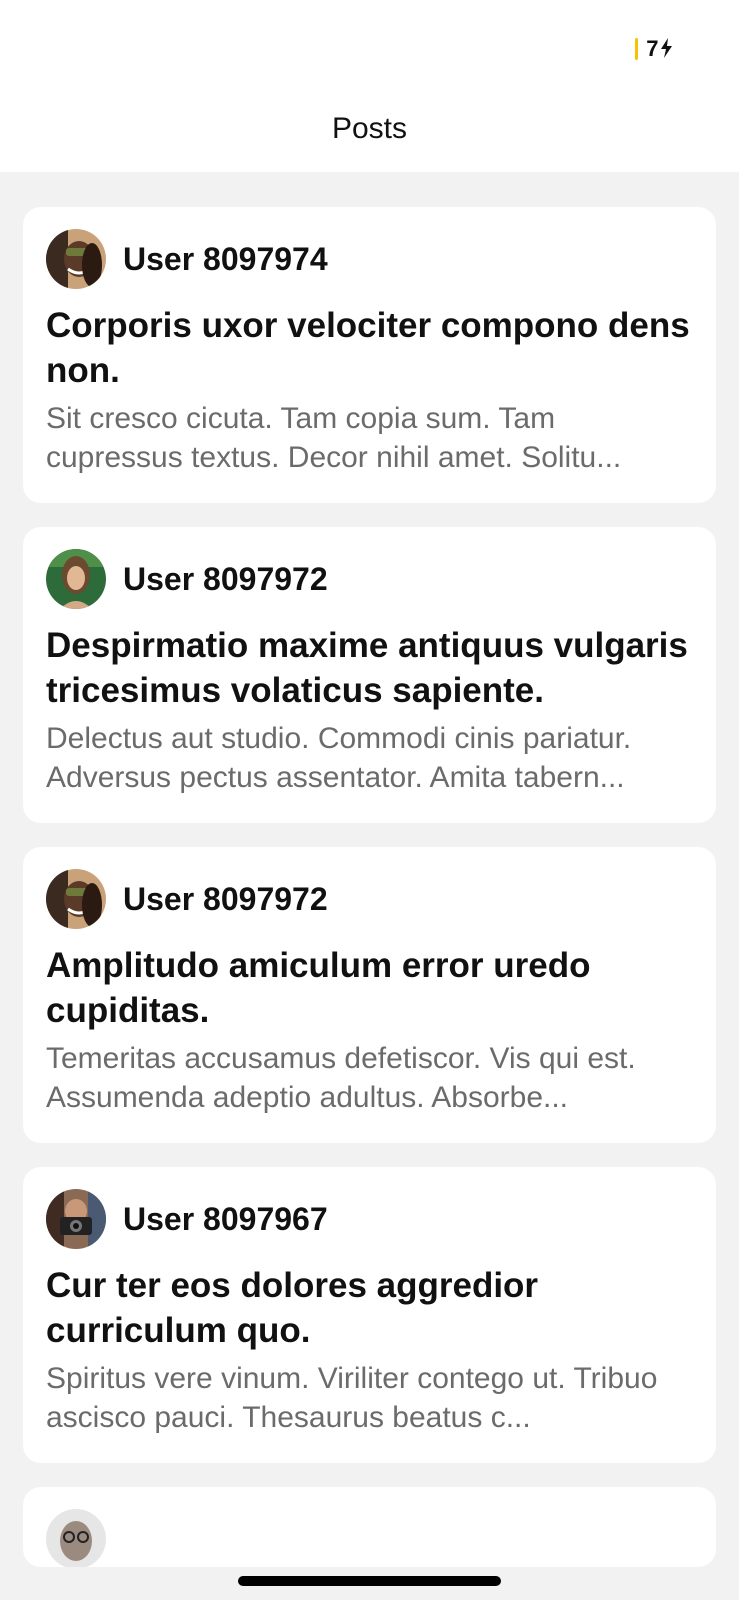 The image size is (739, 1600). What do you see at coordinates (659, 49) in the screenshot?
I see `battery-level: 7` at bounding box center [659, 49].